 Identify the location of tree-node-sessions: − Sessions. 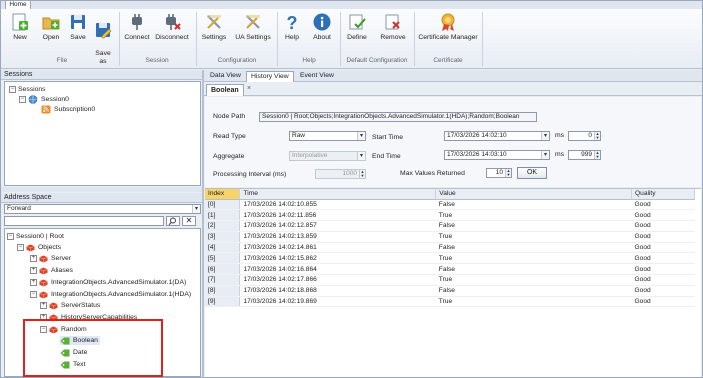
(27, 89).